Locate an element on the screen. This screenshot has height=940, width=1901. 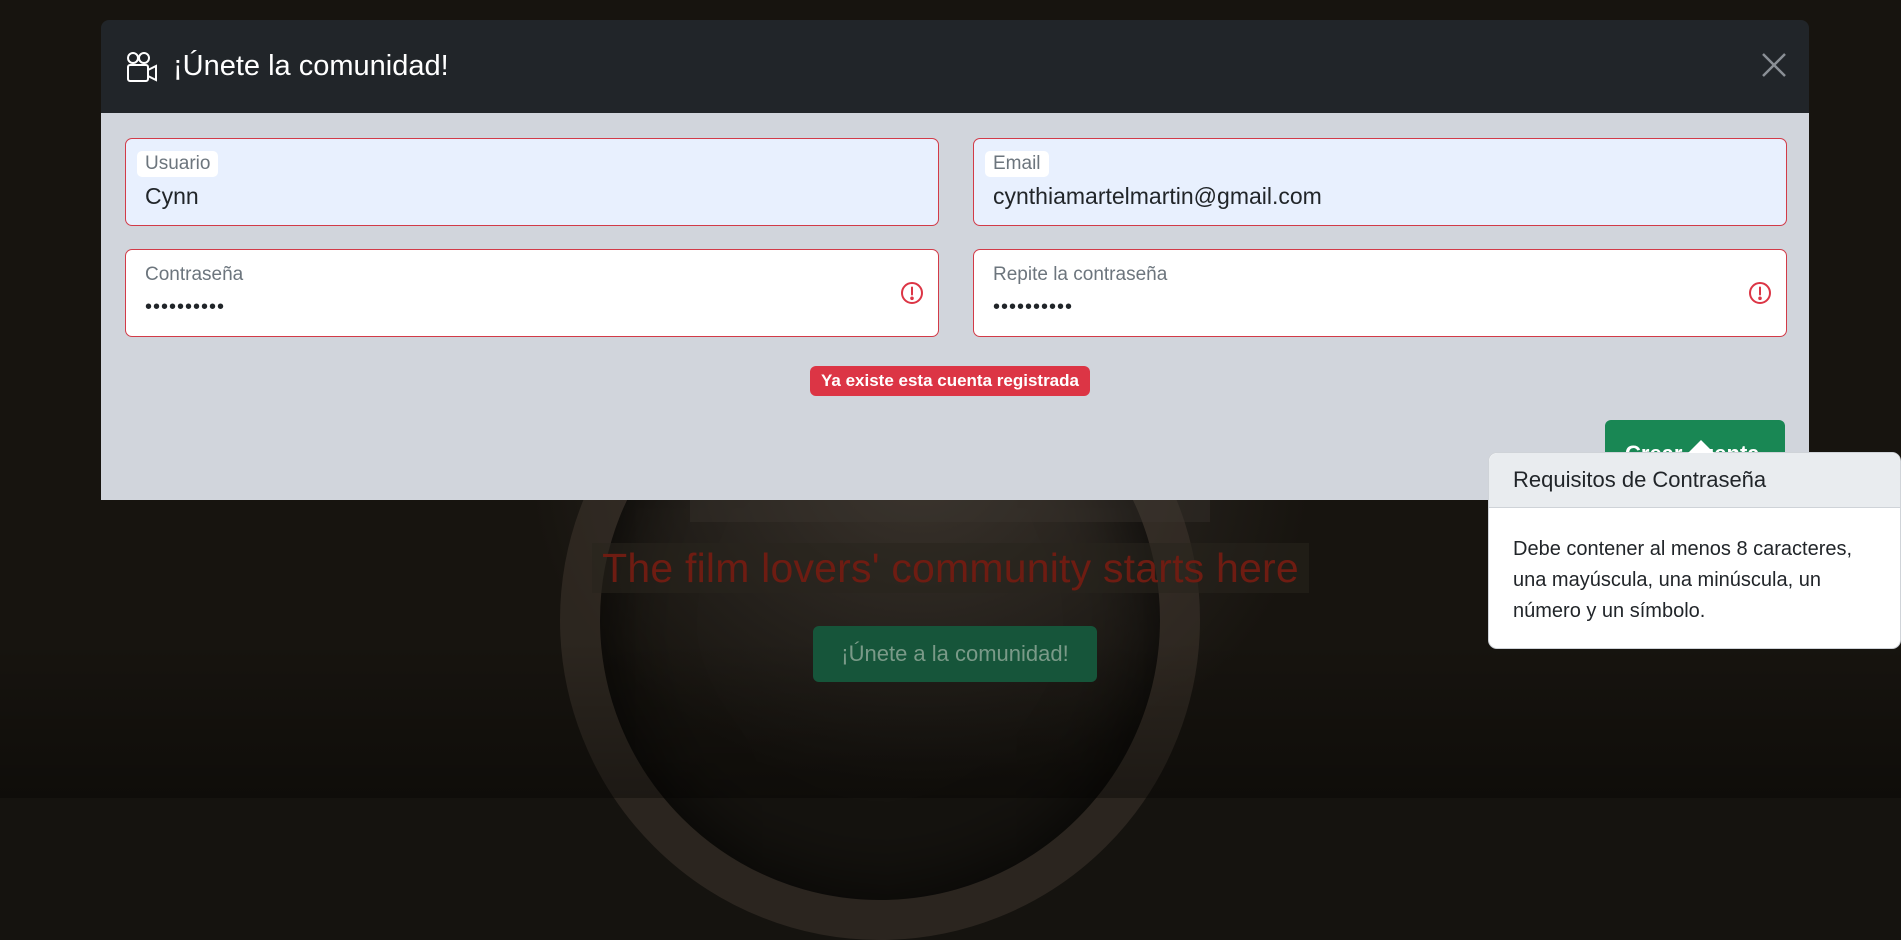
modal-title: ¡Únete la comunidad! is located at coordinates (311, 66).